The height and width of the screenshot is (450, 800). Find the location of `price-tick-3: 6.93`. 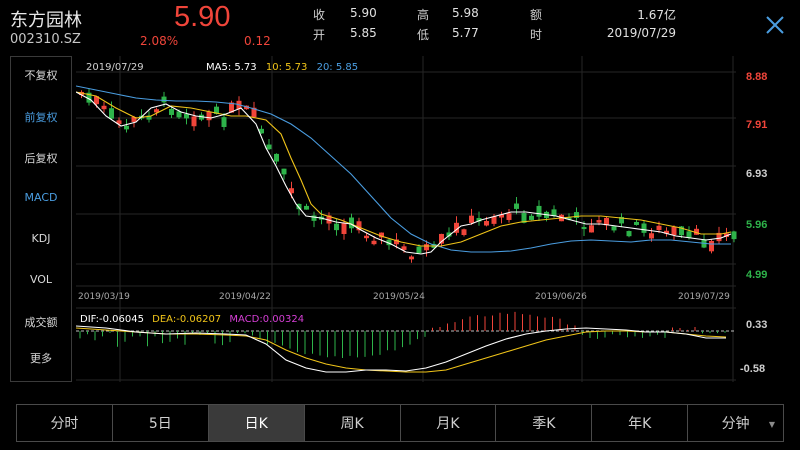

price-tick-3: 6.93 is located at coordinates (756, 174).